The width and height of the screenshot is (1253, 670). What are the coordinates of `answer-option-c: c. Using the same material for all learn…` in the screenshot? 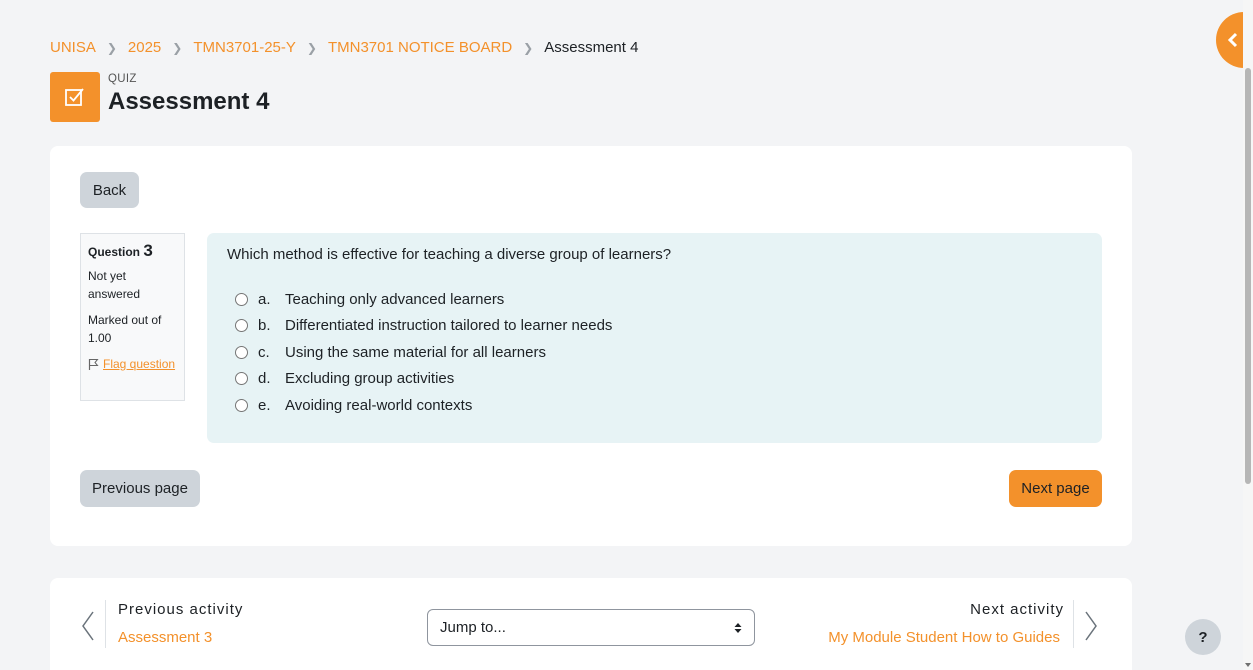 It's located at (654, 352).